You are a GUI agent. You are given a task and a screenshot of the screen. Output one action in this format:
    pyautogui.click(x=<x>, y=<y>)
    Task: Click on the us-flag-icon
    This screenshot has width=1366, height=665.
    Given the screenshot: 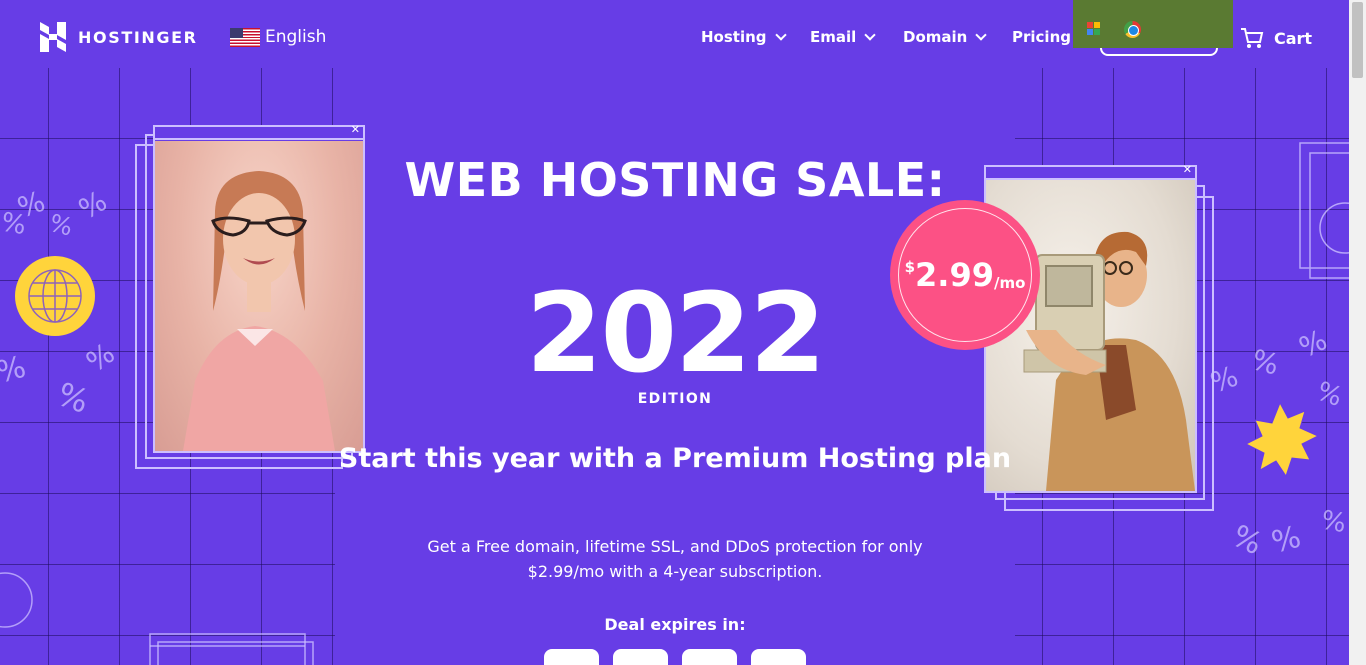 What is the action you would take?
    pyautogui.click(x=245, y=37)
    